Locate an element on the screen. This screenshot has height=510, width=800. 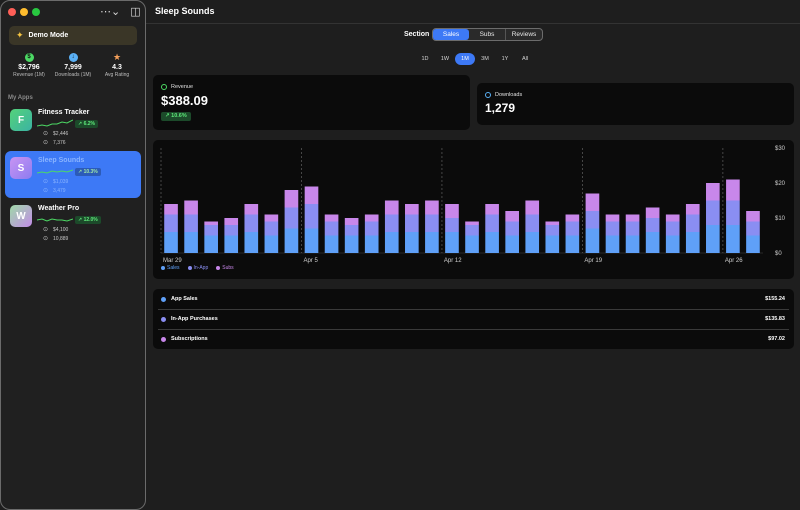
range-1d: 1D is located at coordinates (425, 59).